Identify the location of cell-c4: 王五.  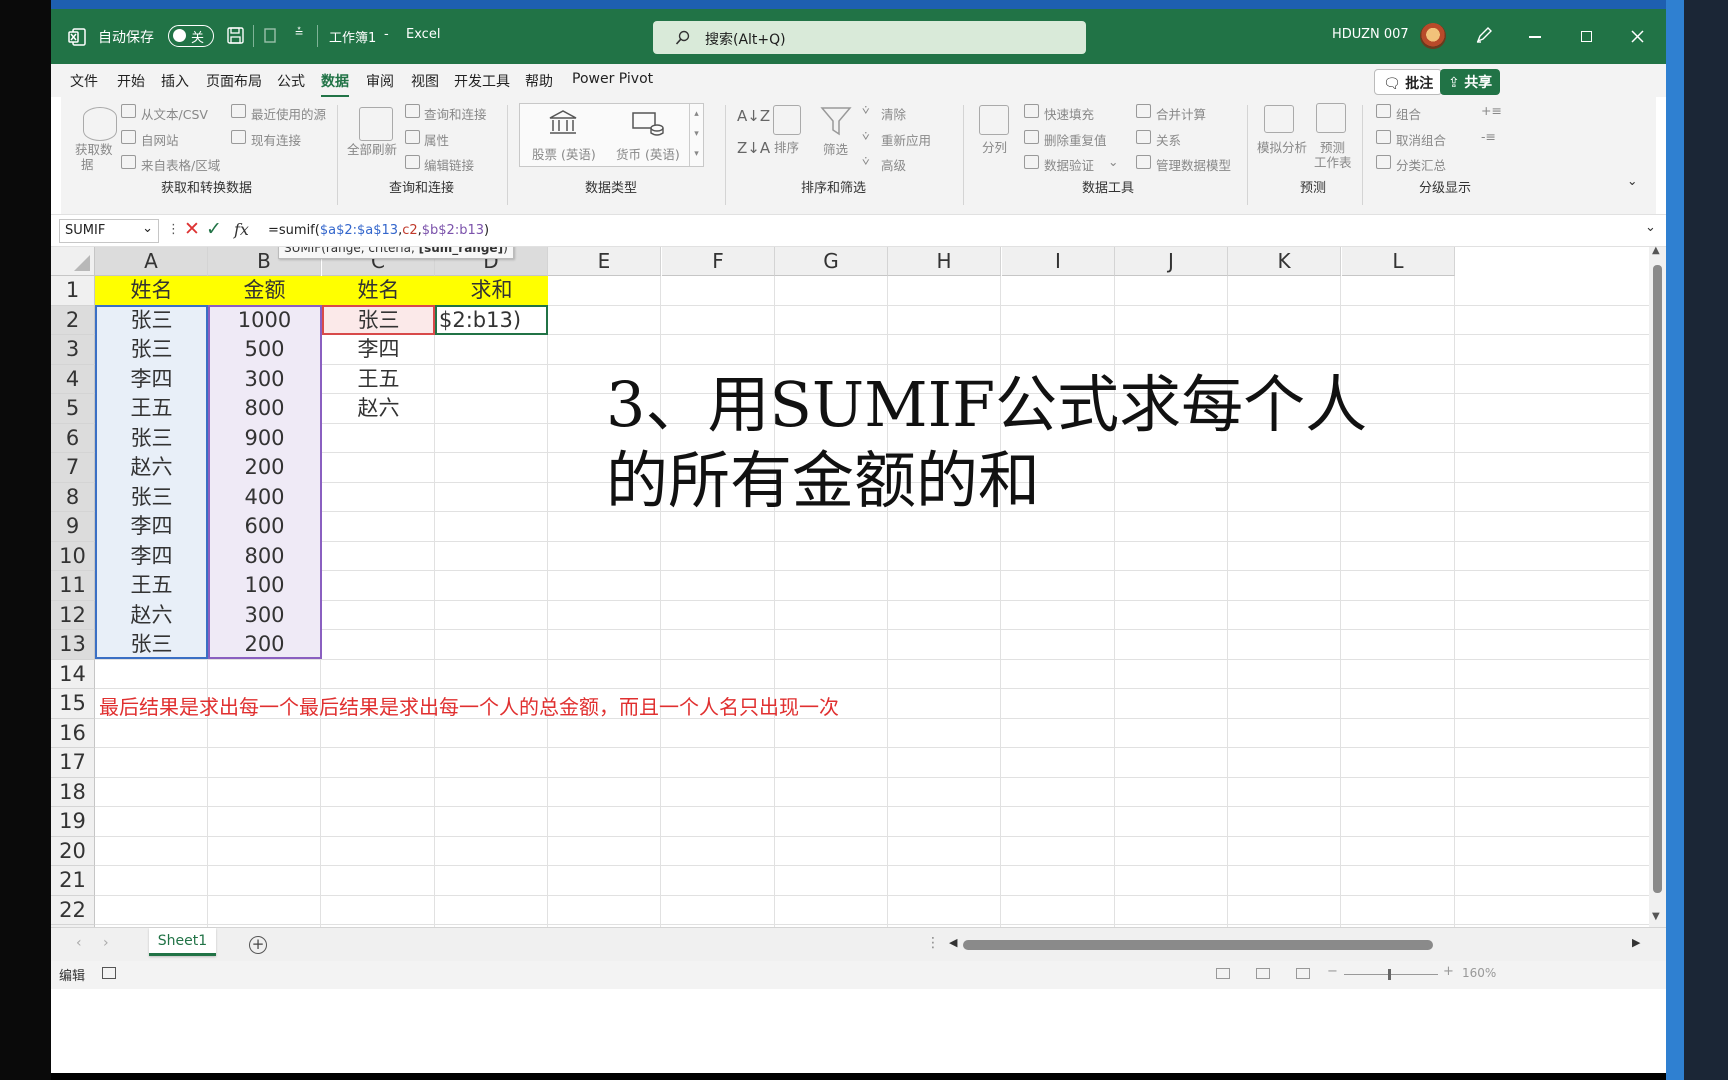
(378, 380).